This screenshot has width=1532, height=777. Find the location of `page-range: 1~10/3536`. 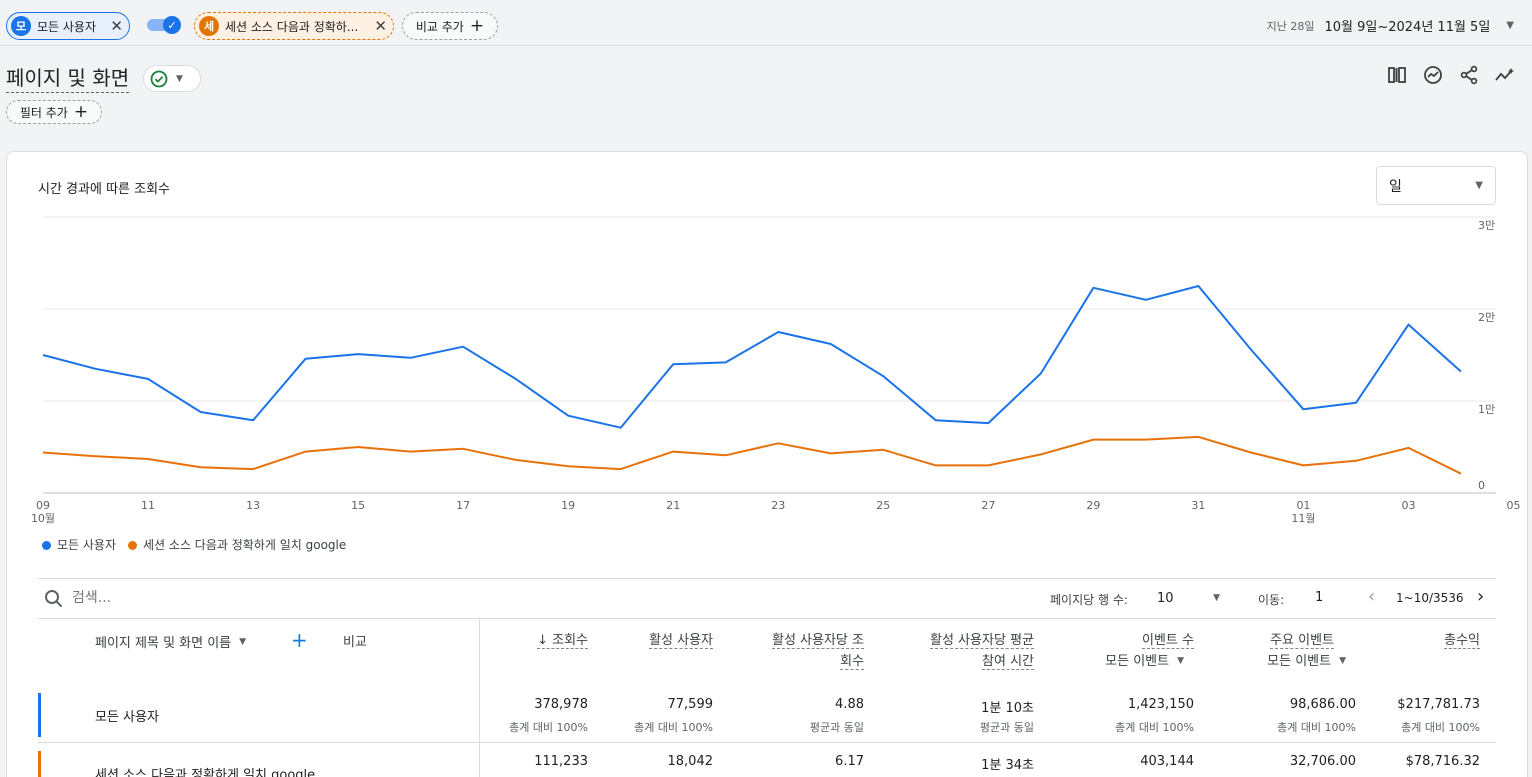

page-range: 1~10/3536 is located at coordinates (1430, 598).